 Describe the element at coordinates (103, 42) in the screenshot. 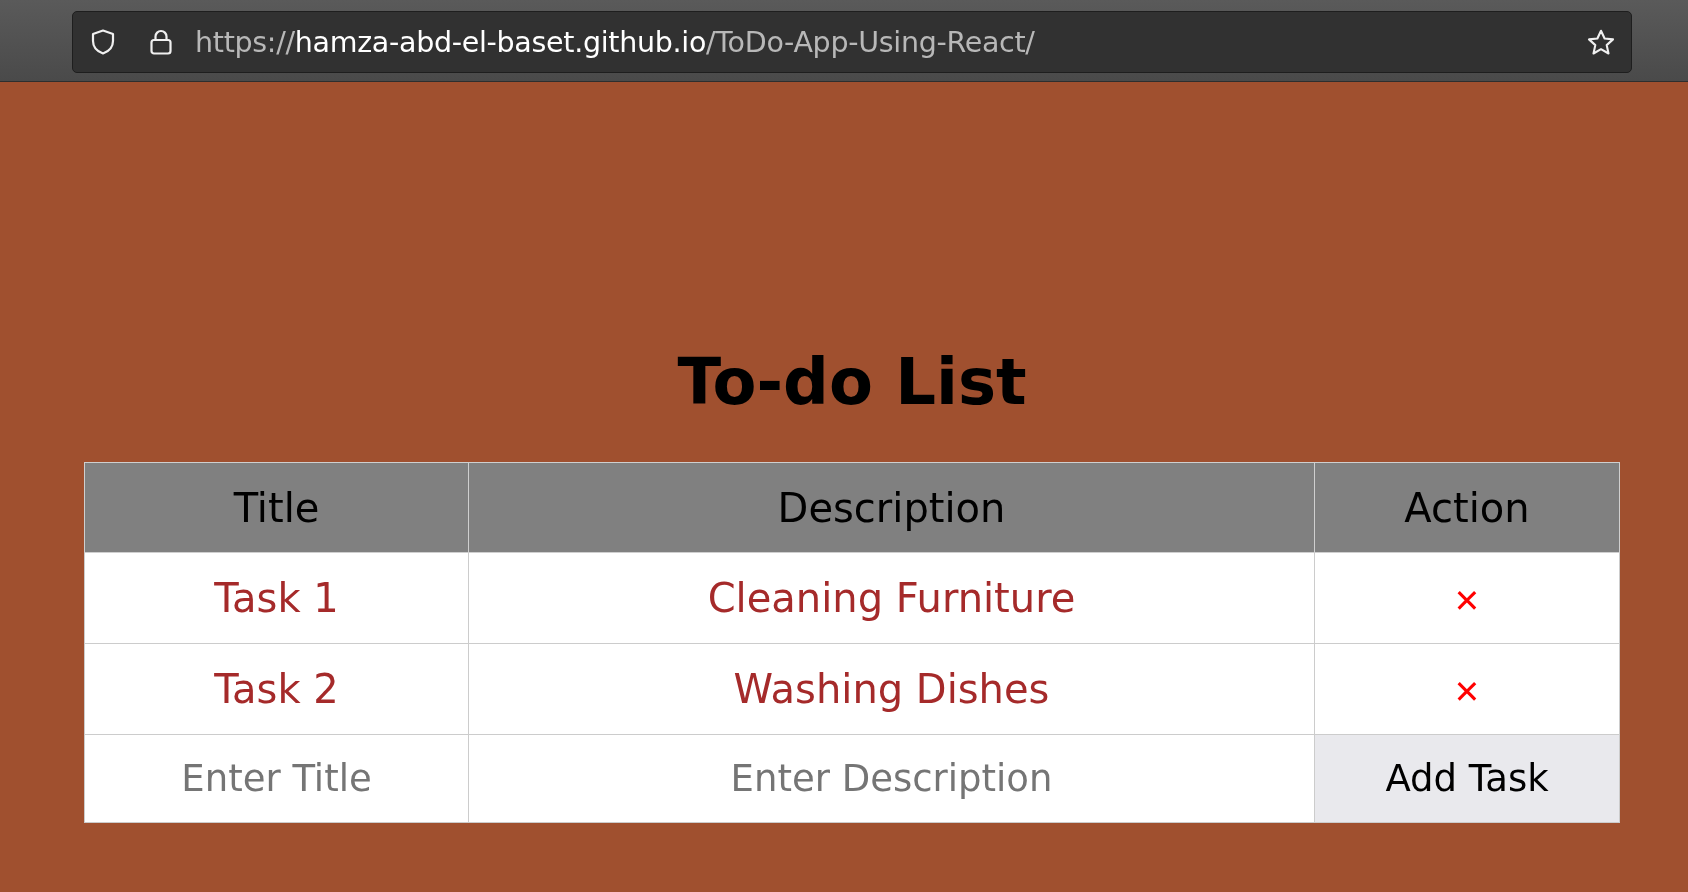

I see `shield-icon` at that location.